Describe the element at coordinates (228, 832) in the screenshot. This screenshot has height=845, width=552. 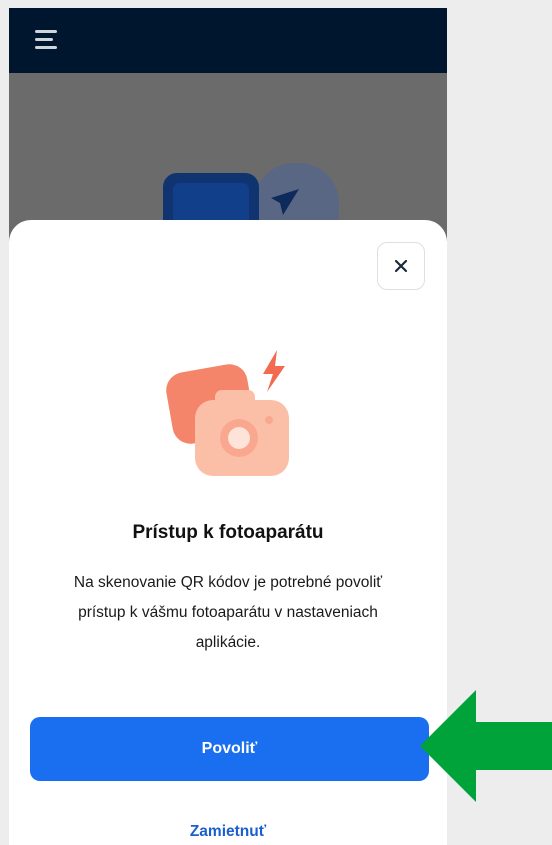
I see `deny-button: Zamietnuť` at that location.